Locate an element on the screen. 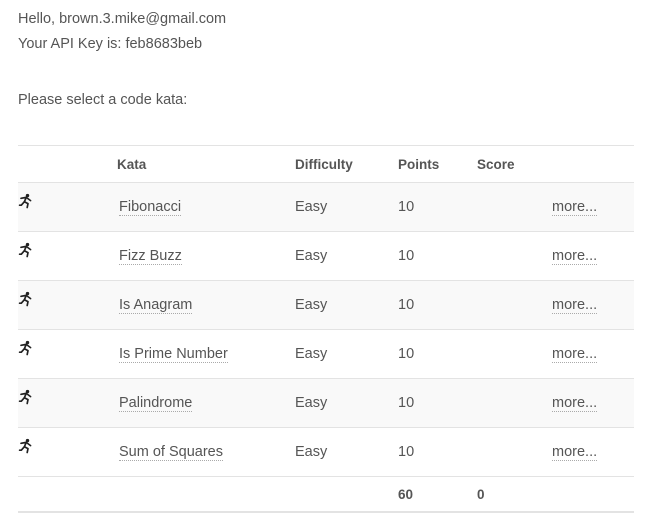  table-header-row: Kata Difficulty Points Score is located at coordinates (326, 164).